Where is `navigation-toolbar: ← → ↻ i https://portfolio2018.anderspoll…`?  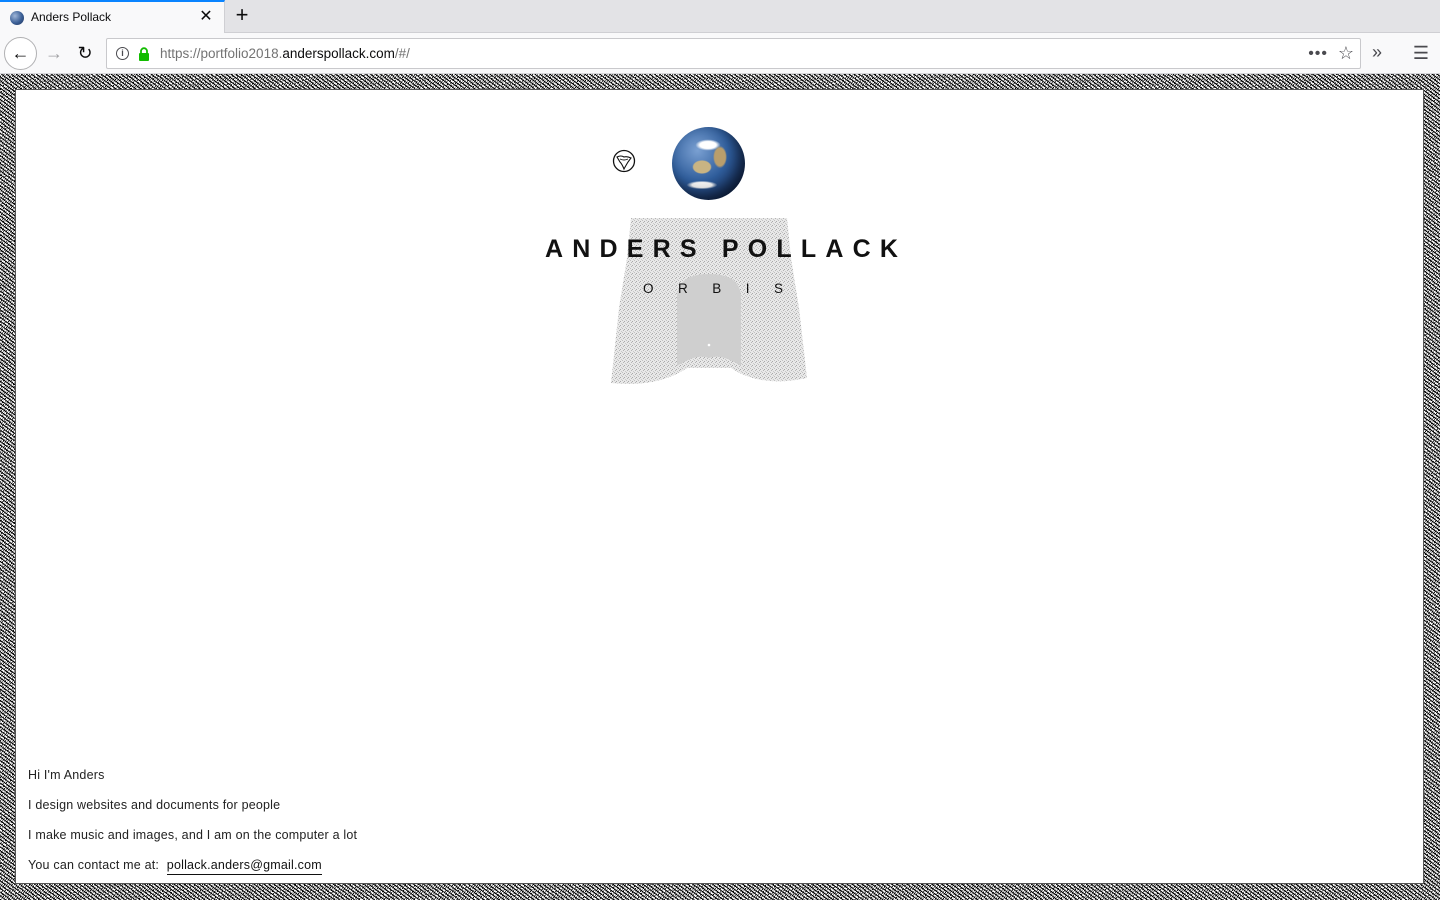 navigation-toolbar: ← → ↻ i https://portfolio2018.anderspoll… is located at coordinates (720, 53).